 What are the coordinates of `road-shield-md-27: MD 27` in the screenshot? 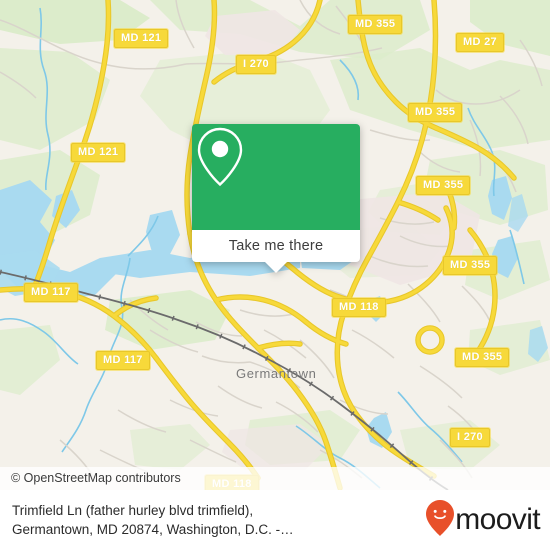 It's located at (480, 42).